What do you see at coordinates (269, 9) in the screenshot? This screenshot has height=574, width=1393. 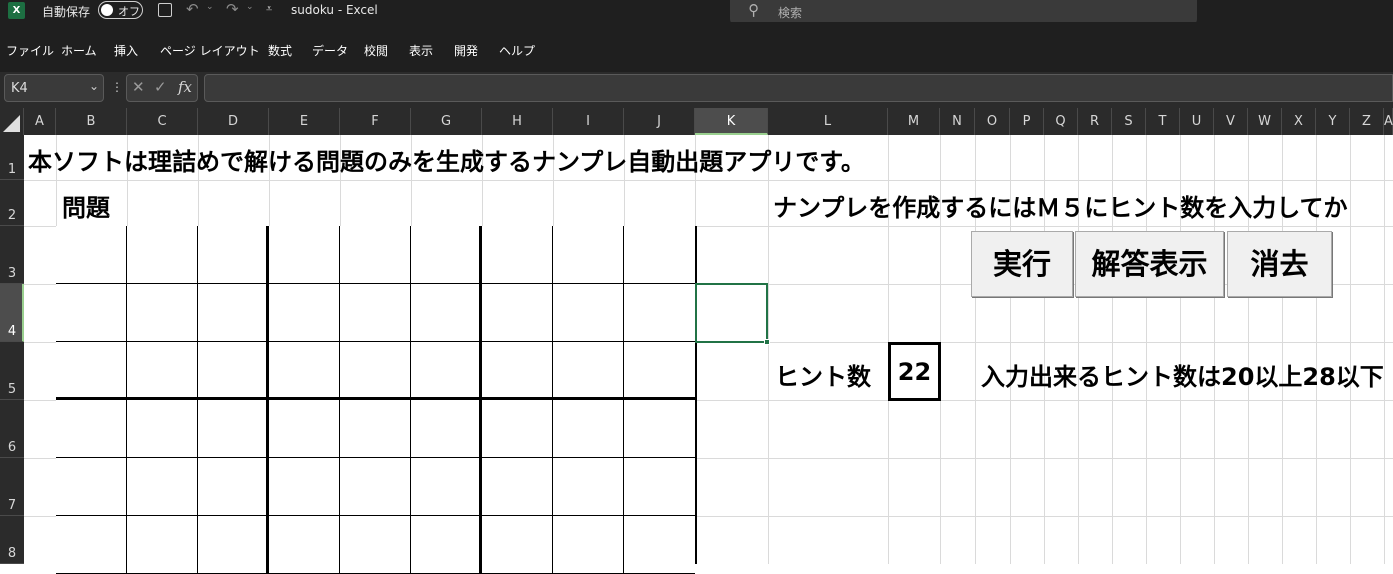 I see `customize-toolbar-icon: ⩡` at bounding box center [269, 9].